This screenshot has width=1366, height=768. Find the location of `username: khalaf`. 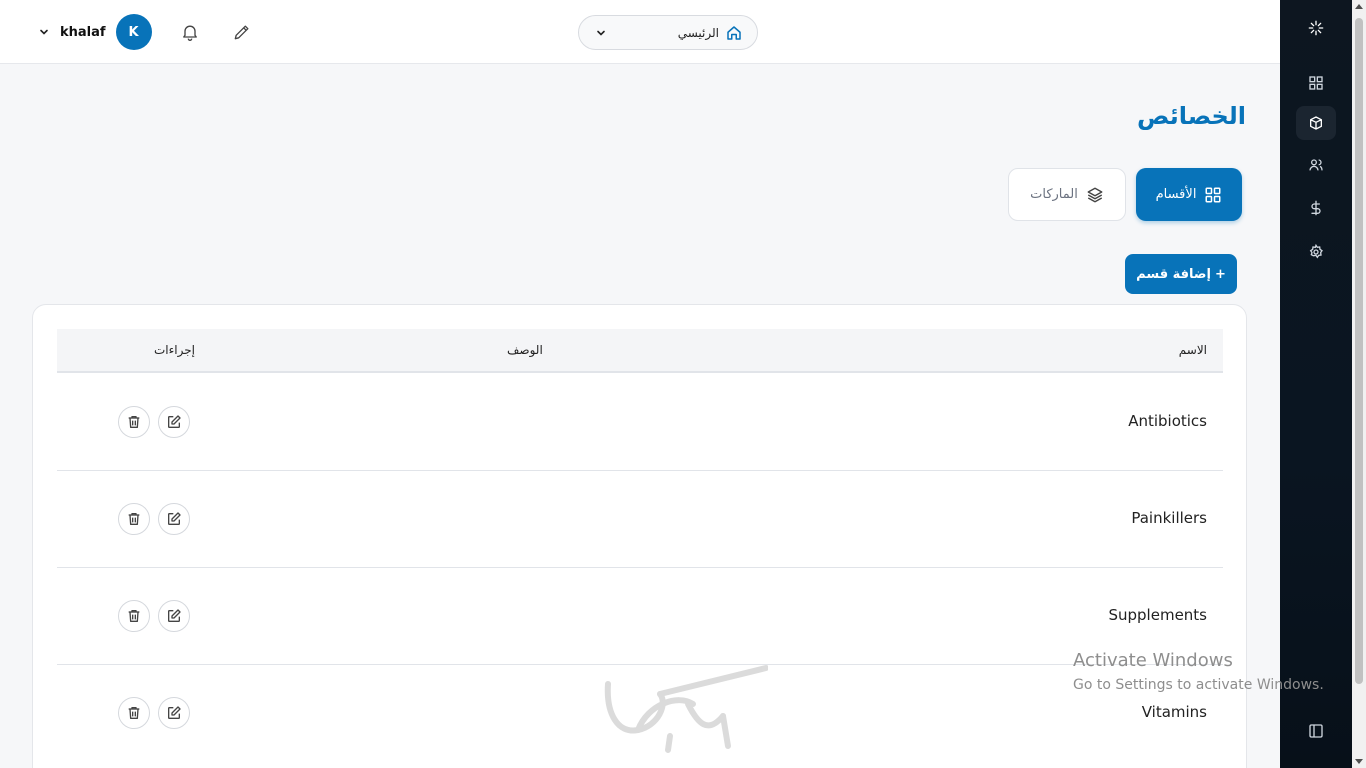

username: khalaf is located at coordinates (83, 32).